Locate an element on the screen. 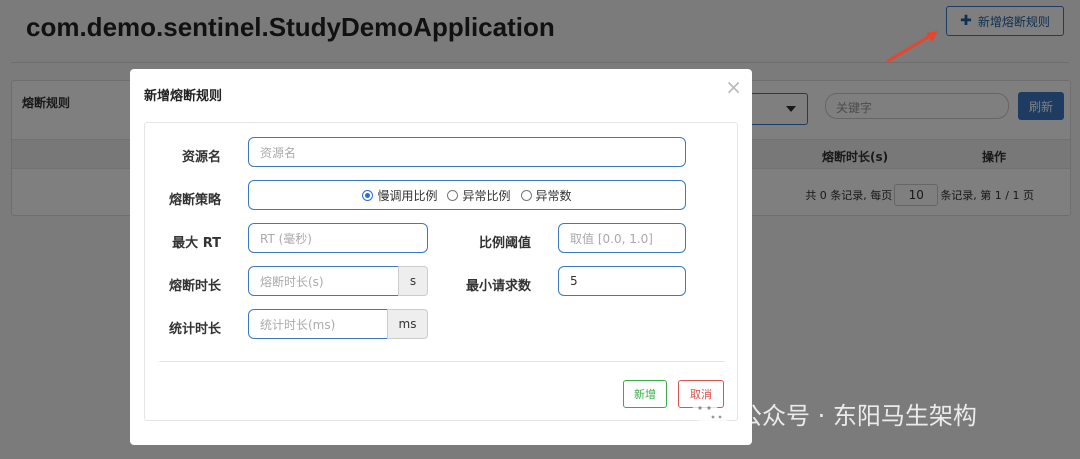  strategy-radio-group: 慢调用比例 异常比例 异常数 is located at coordinates (467, 195).